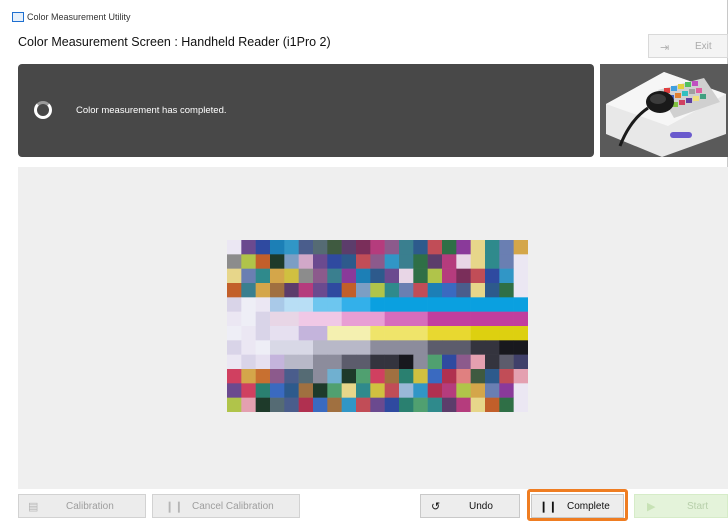 The width and height of the screenshot is (728, 524). Describe the element at coordinates (481, 506) in the screenshot. I see `undo-label: Undo` at that location.